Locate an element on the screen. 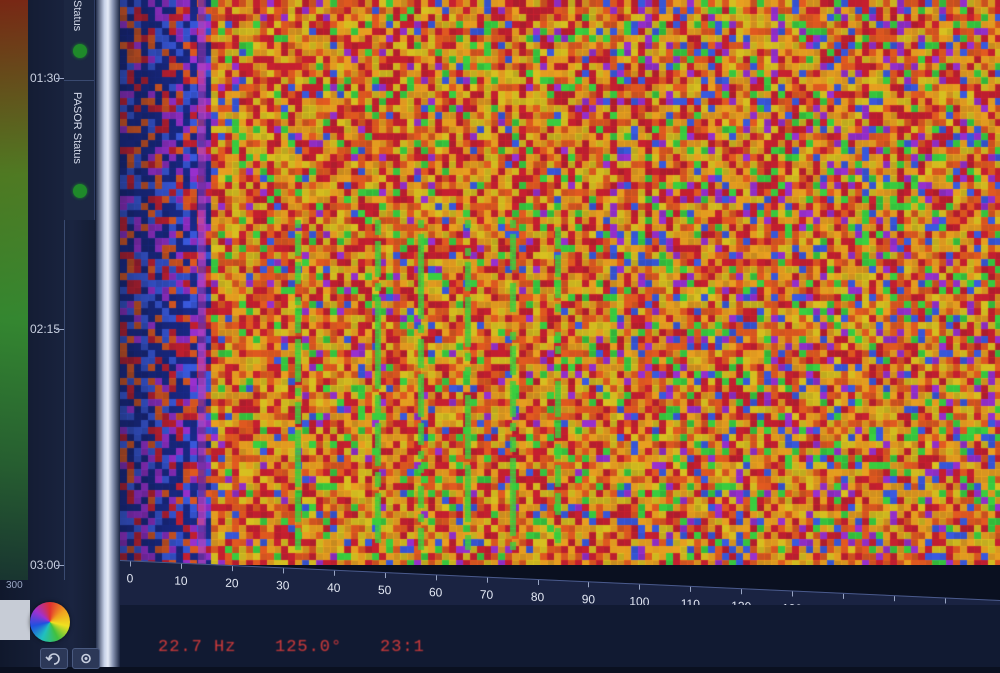 Image resolution: width=1000 pixels, height=673 pixels. x-tick-label: 70 is located at coordinates (486, 594).